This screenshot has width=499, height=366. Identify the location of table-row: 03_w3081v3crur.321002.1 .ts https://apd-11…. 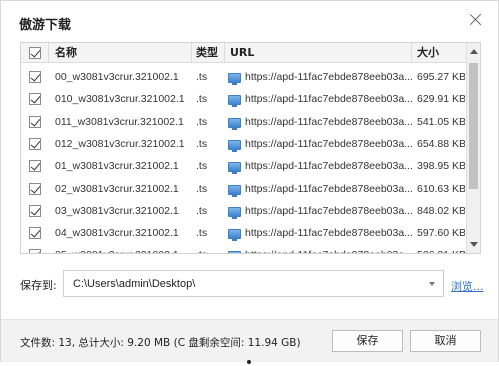
(244, 211).